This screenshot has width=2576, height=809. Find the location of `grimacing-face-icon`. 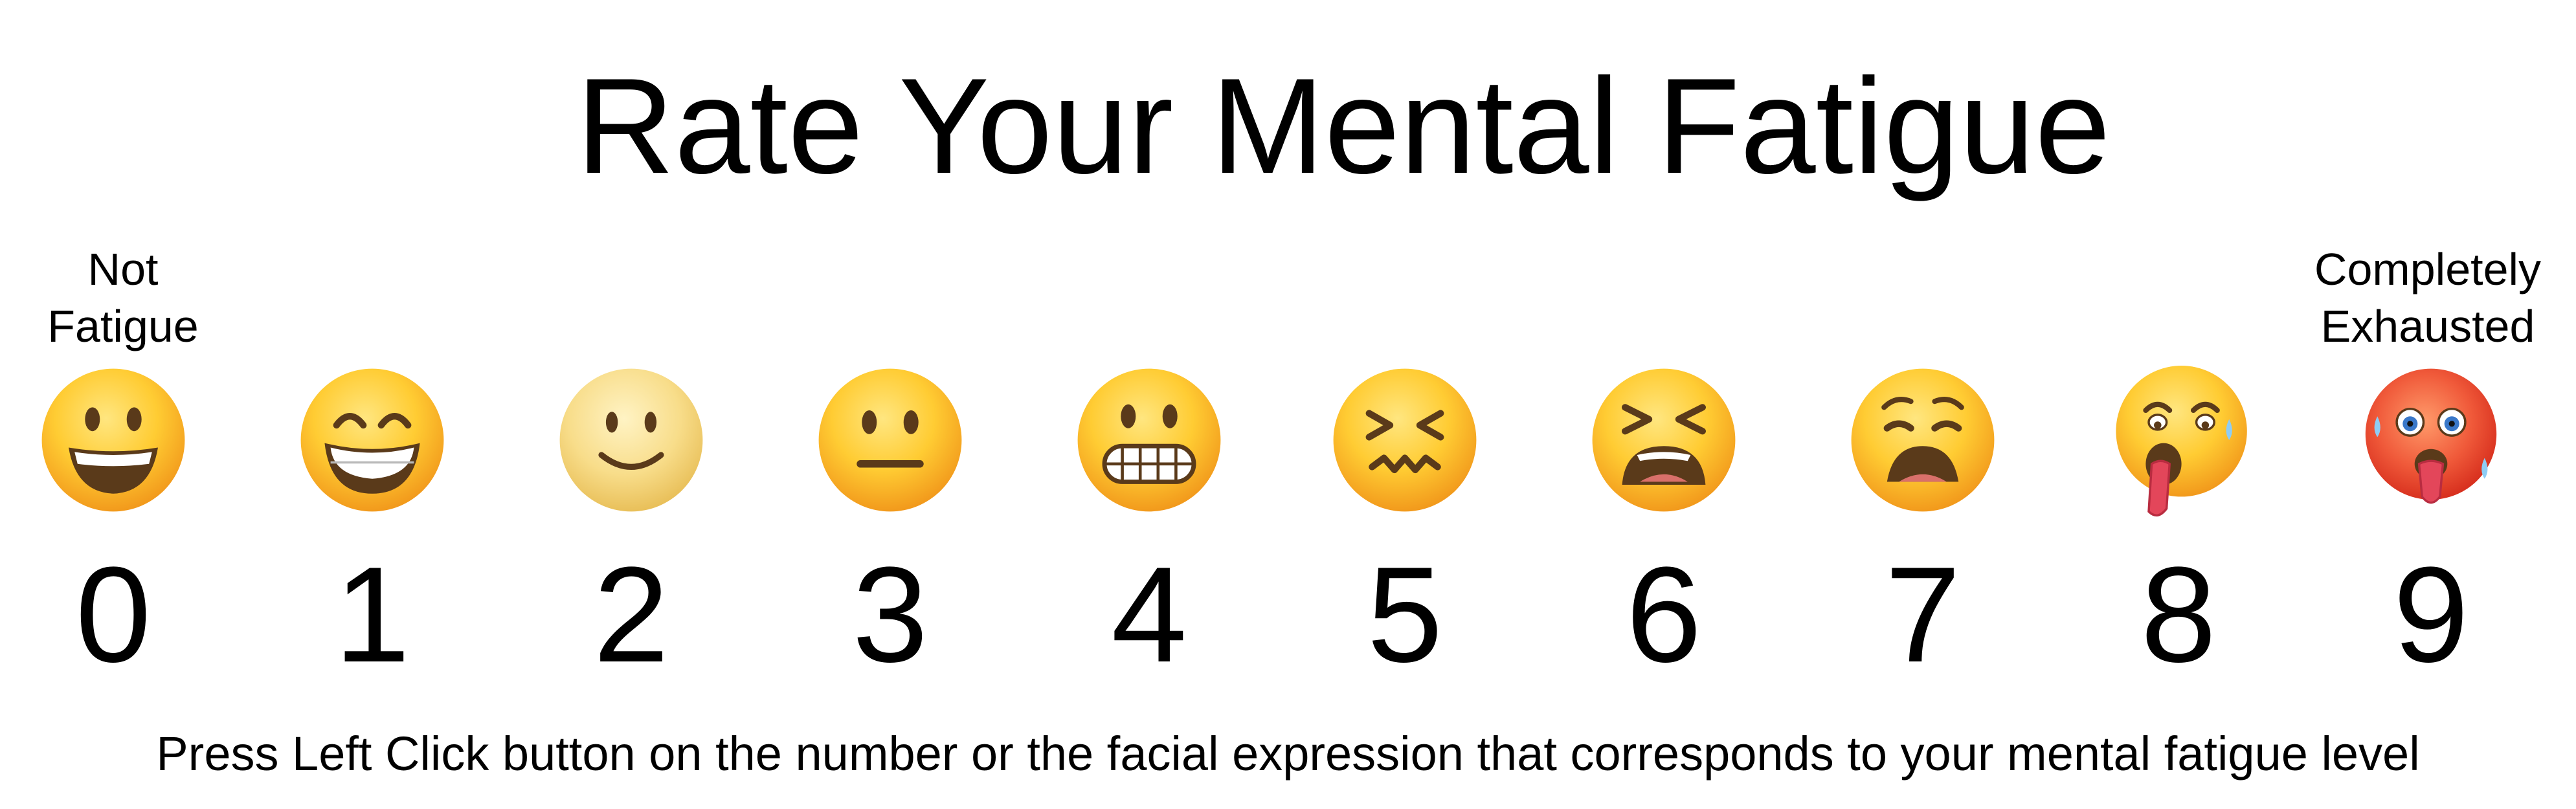

grimacing-face-icon is located at coordinates (1150, 441).